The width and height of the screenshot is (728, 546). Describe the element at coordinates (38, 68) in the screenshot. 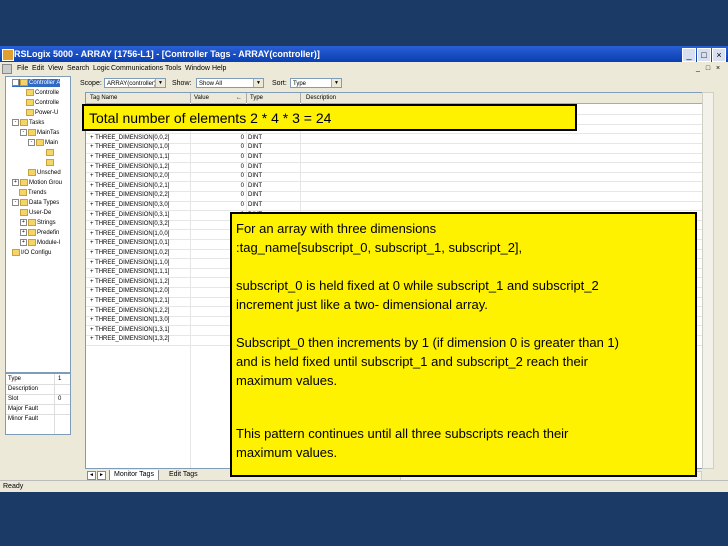

I see `menu-edit: Edit` at that location.